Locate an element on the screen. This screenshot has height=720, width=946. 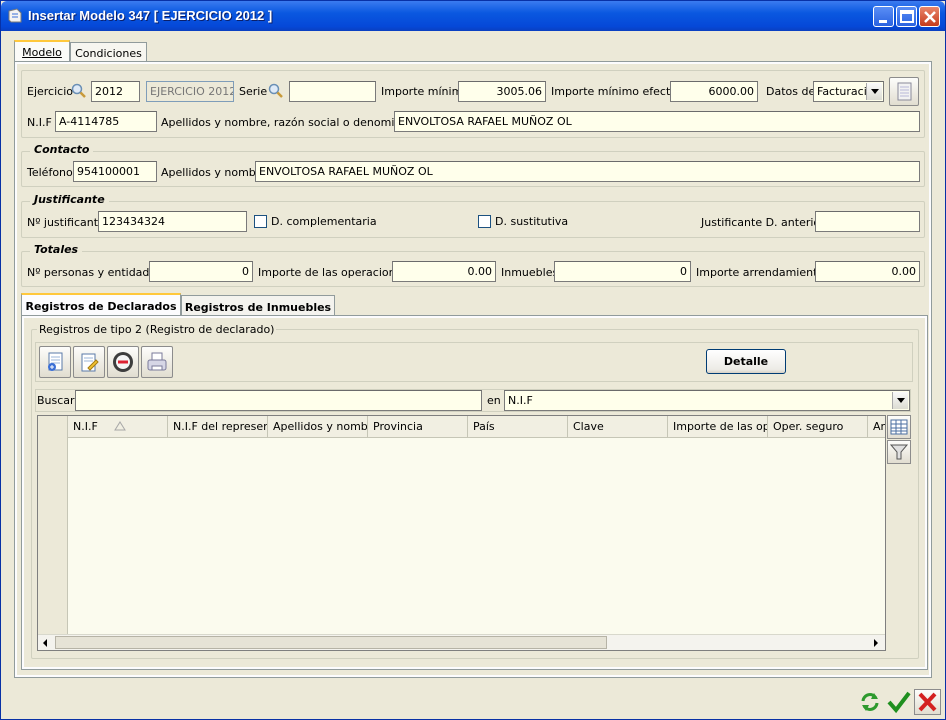
tab-condiciones: Condiciones is located at coordinates (108, 52).